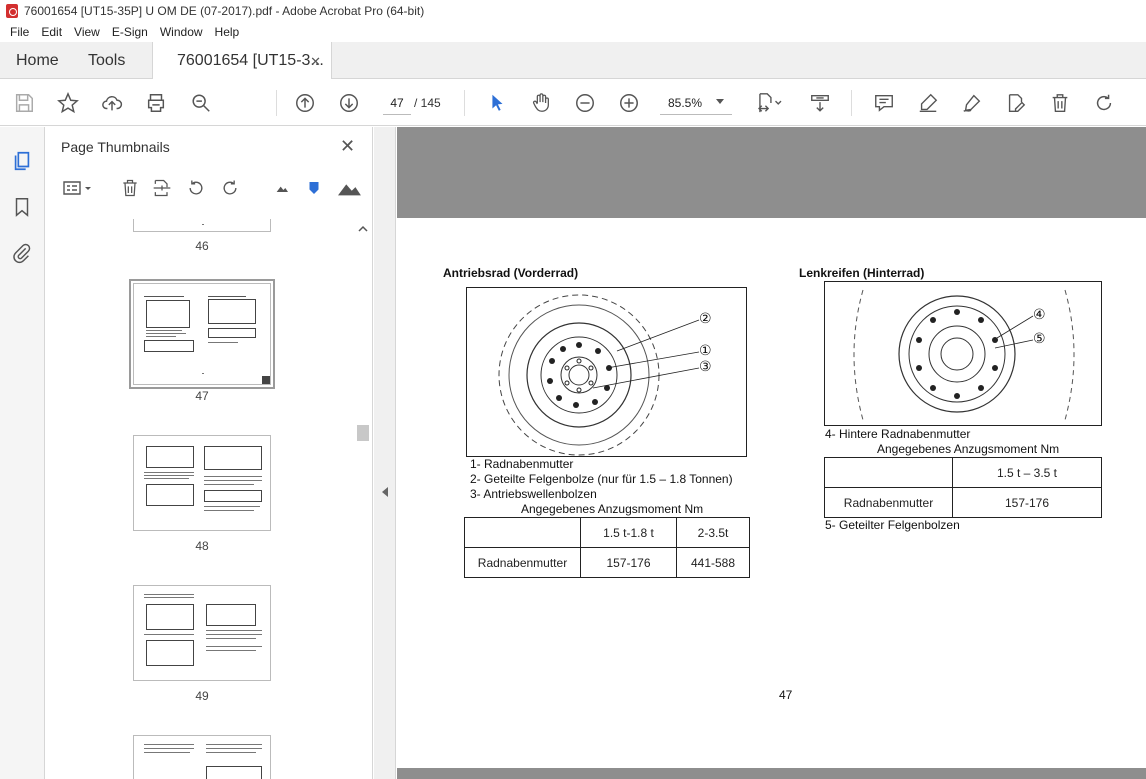 The width and height of the screenshot is (1146, 779). Describe the element at coordinates (349, 188) in the screenshot. I see `thumbnail-size-large-icon` at that location.